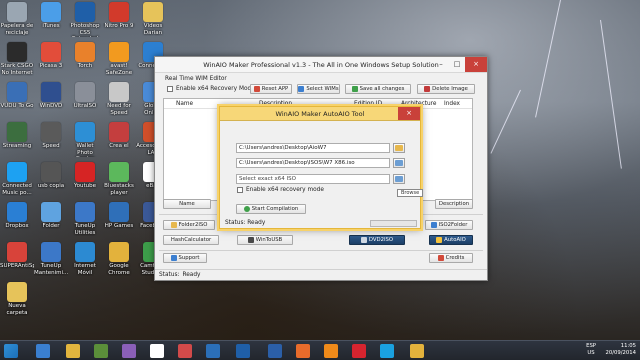 Image resolution: width=640 pixels, height=360 pixels. Describe the element at coordinates (318, 89) in the screenshot. I see `select-wims-button: Select WIMs` at that location.